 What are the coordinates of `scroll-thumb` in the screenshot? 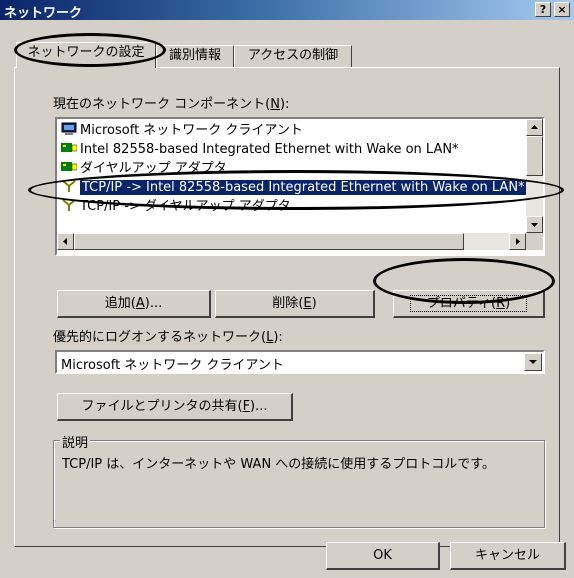 It's located at (534, 156).